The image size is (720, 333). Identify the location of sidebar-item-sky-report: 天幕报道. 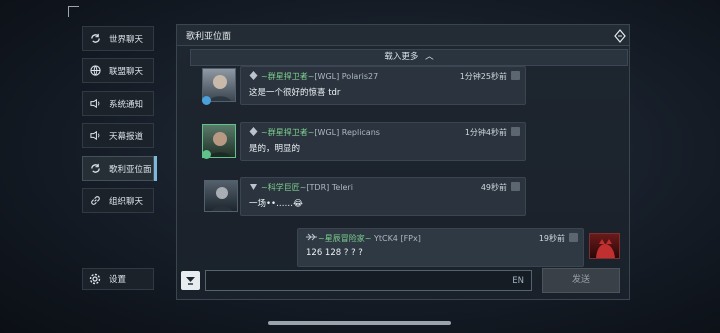
(118, 135).